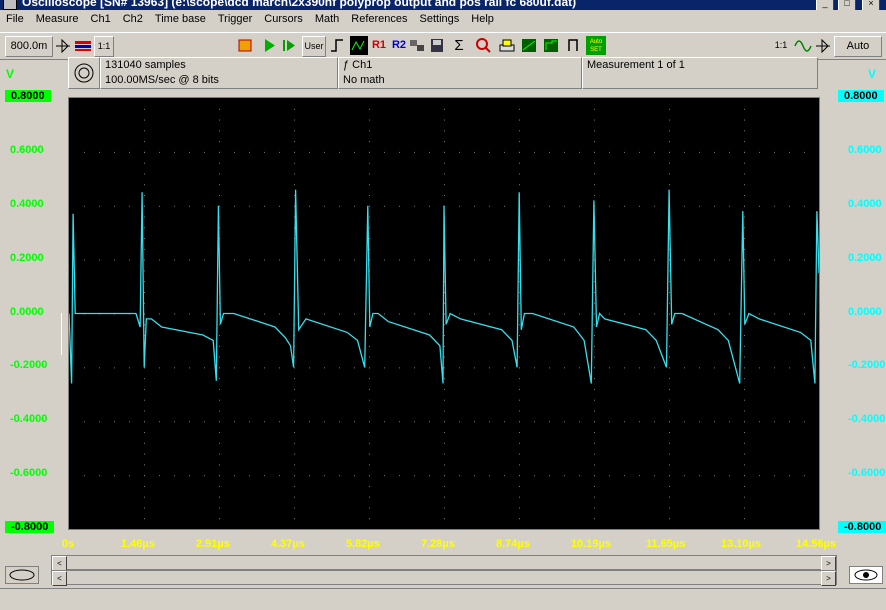 The height and width of the screenshot is (610, 886). Describe the element at coordinates (867, 473) in the screenshot. I see `right-axis-tick-label: -0.6000` at that location.